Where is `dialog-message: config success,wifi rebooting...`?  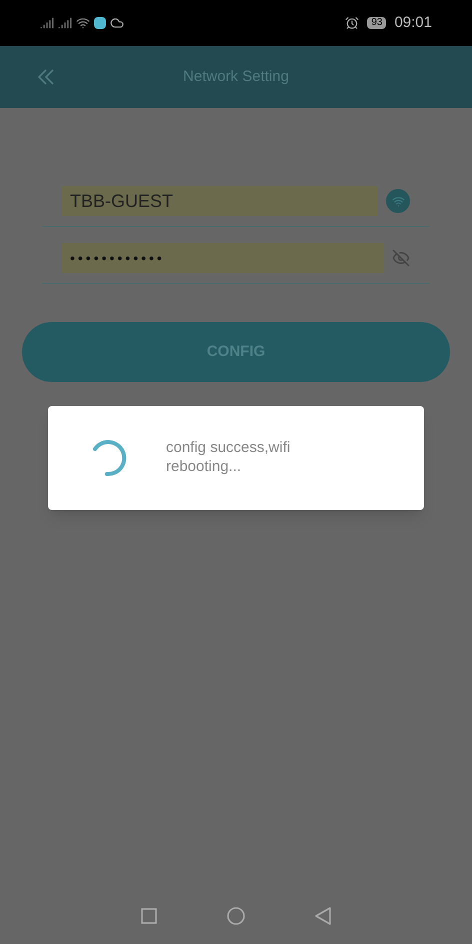 dialog-message: config success,wifi rebooting... is located at coordinates (229, 458).